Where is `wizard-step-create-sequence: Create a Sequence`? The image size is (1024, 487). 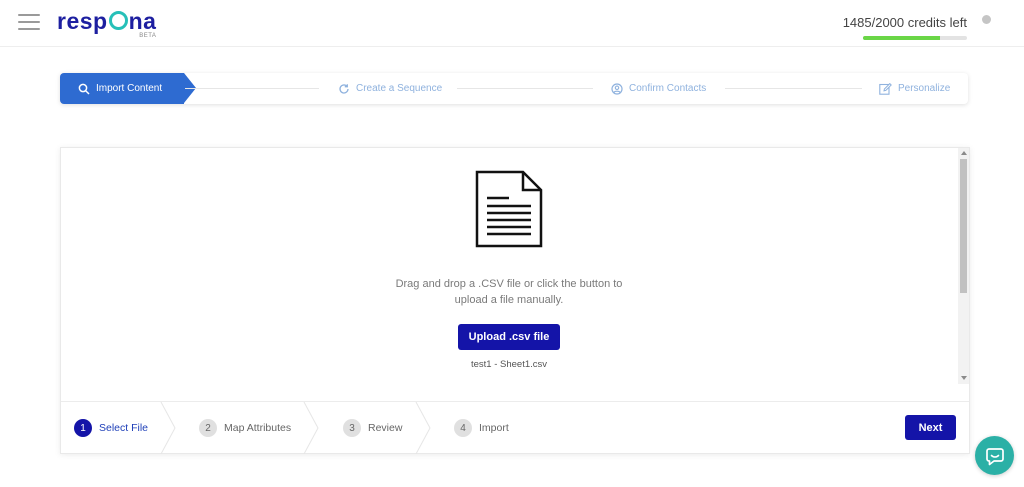 wizard-step-create-sequence: Create a Sequence is located at coordinates (390, 88).